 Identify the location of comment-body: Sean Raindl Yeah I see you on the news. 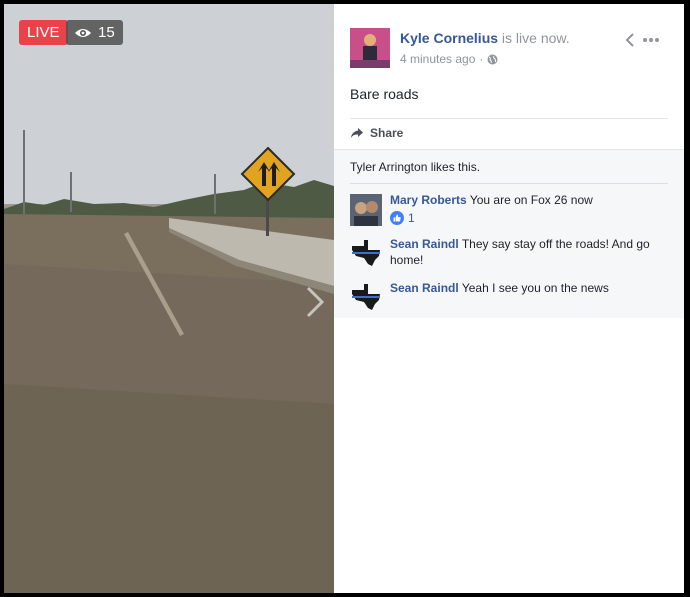
(529, 288).